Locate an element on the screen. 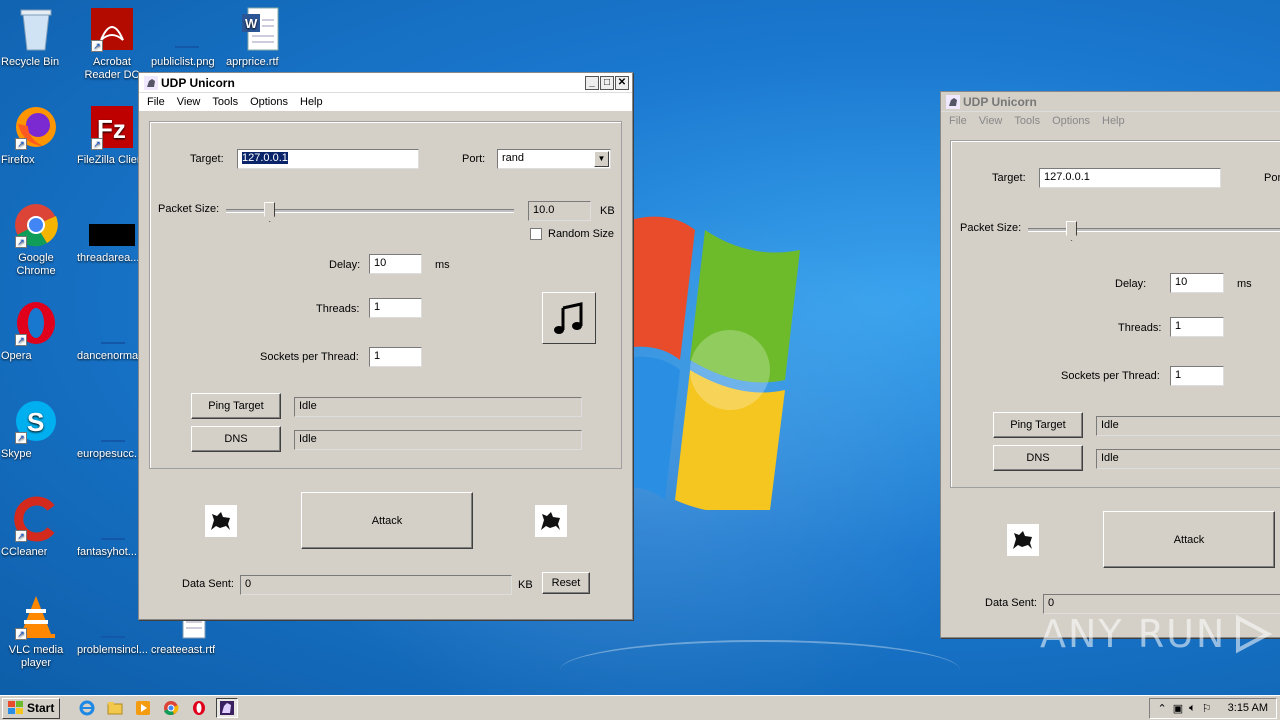 This screenshot has width=1280, height=720. desktop-icon-label: Recycle Bin is located at coordinates (30, 62).